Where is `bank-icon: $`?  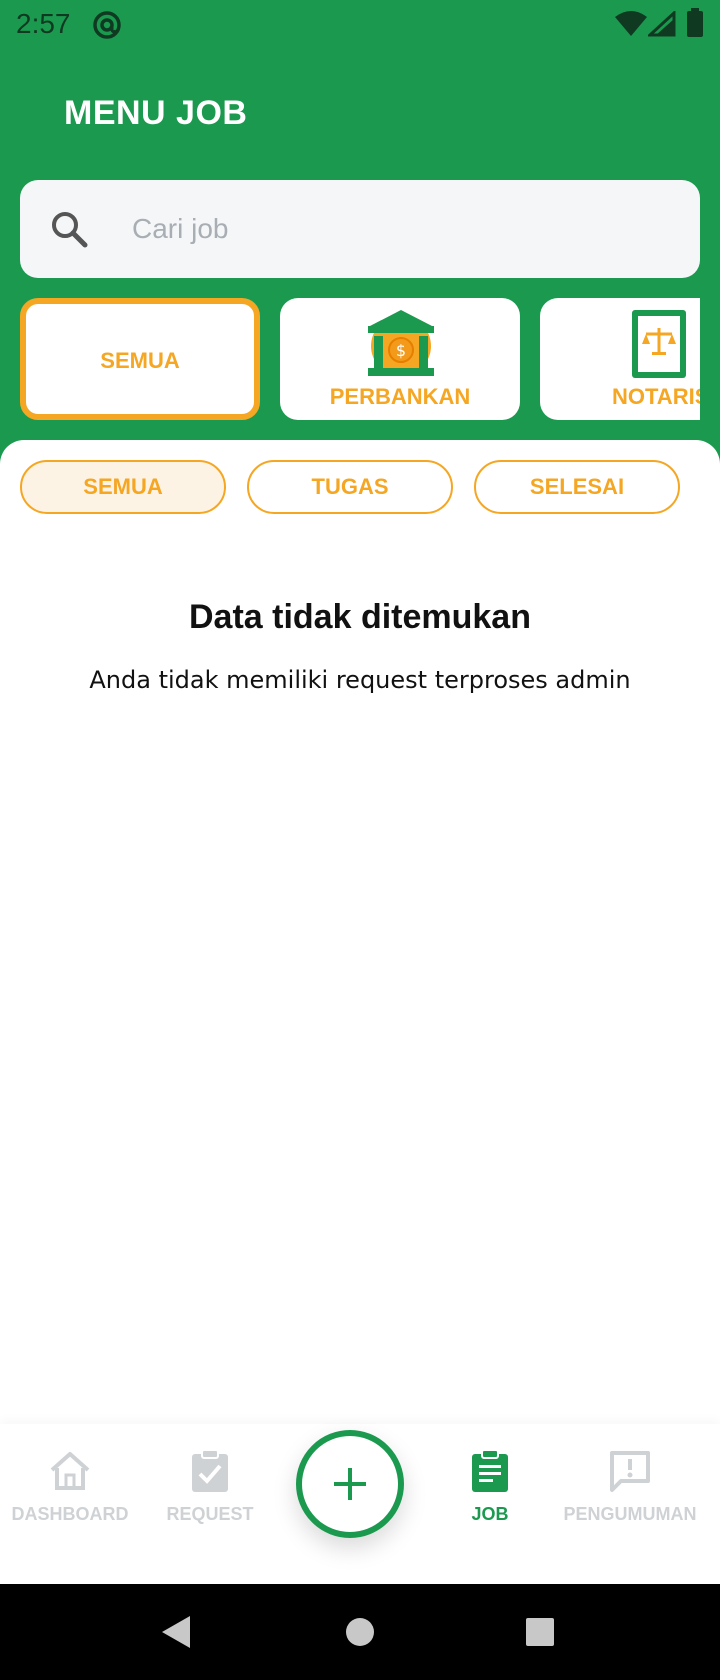
bank-icon: $ is located at coordinates (401, 343).